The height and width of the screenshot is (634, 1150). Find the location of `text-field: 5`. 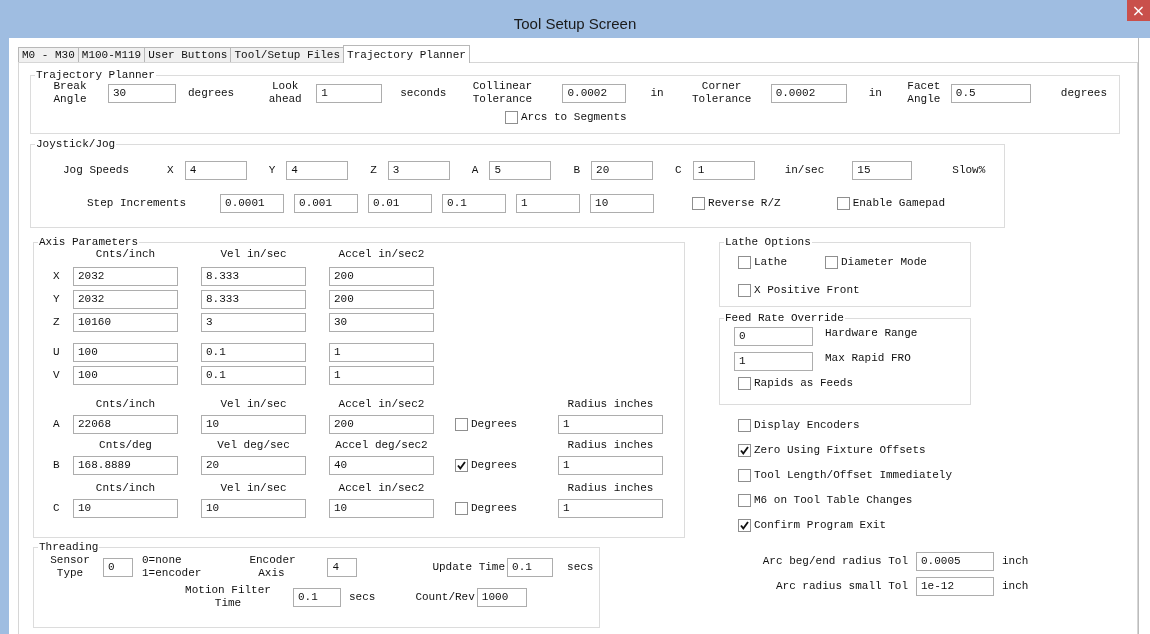

text-field: 5 is located at coordinates (520, 170).